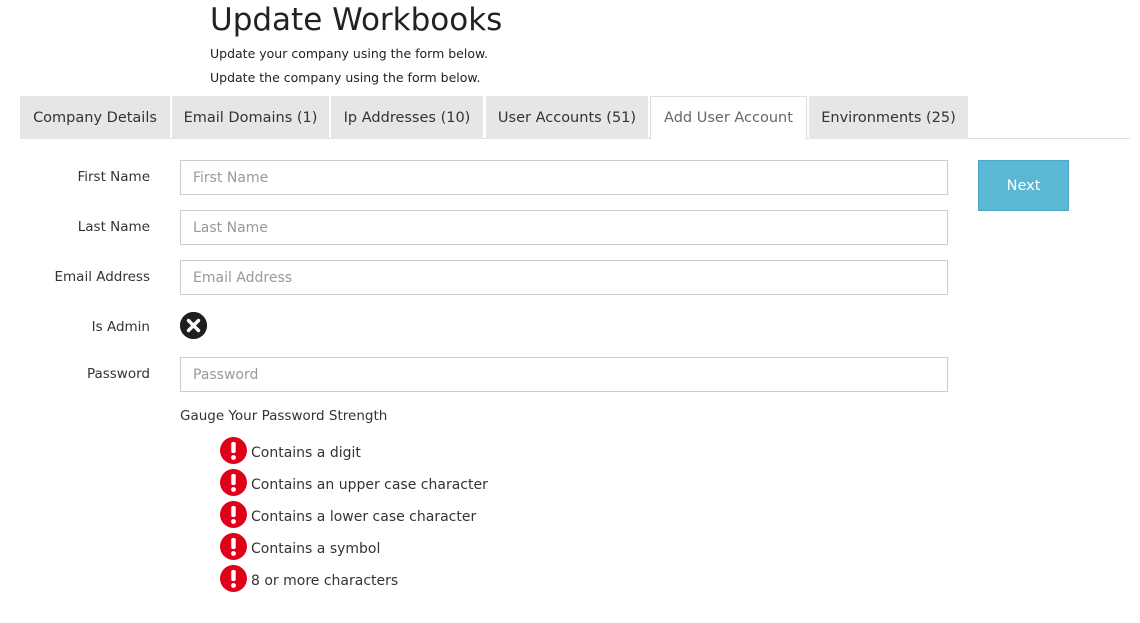  Describe the element at coordinates (364, 517) in the screenshot. I see `password-rule-text: Contains a lower case character` at that location.